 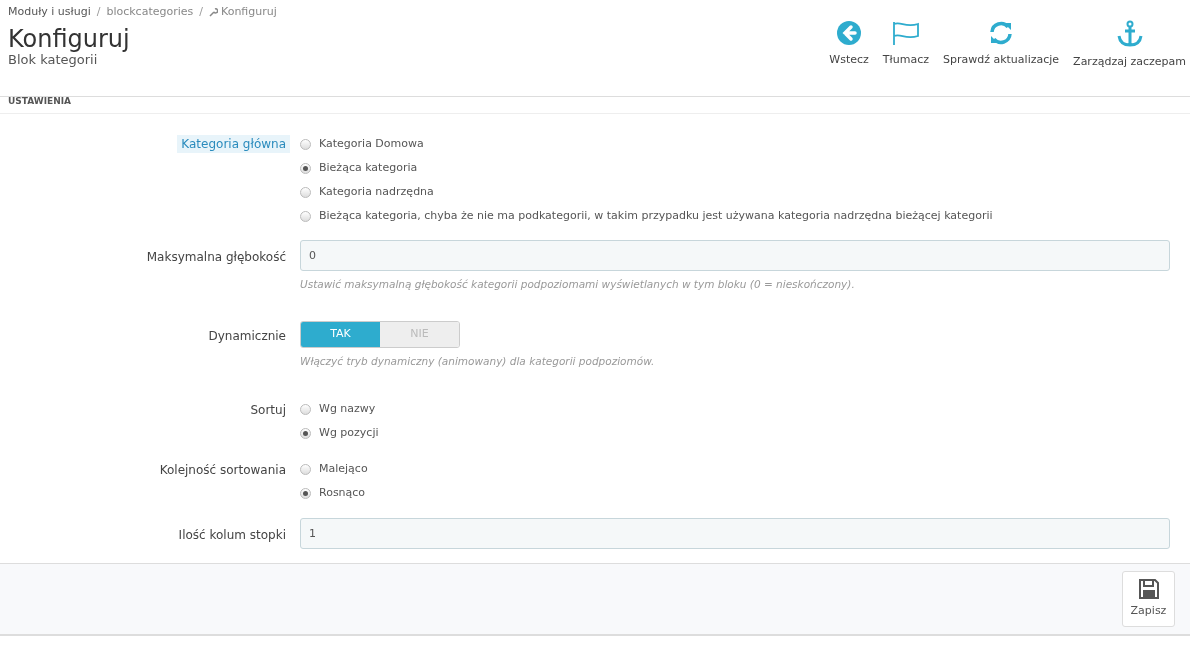 What do you see at coordinates (343, 469) in the screenshot?
I see `radio-label: Malejąco` at bounding box center [343, 469].